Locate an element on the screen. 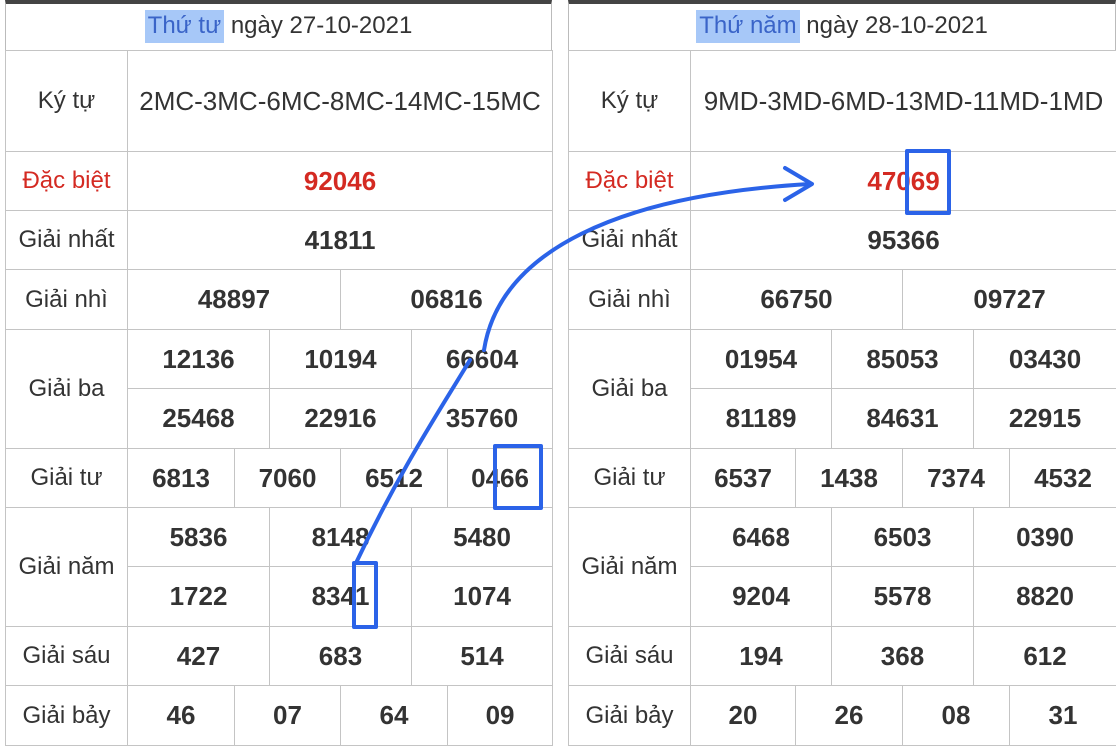 This screenshot has width=1116, height=749. fourth-prize-value: 1438 is located at coordinates (849, 478).